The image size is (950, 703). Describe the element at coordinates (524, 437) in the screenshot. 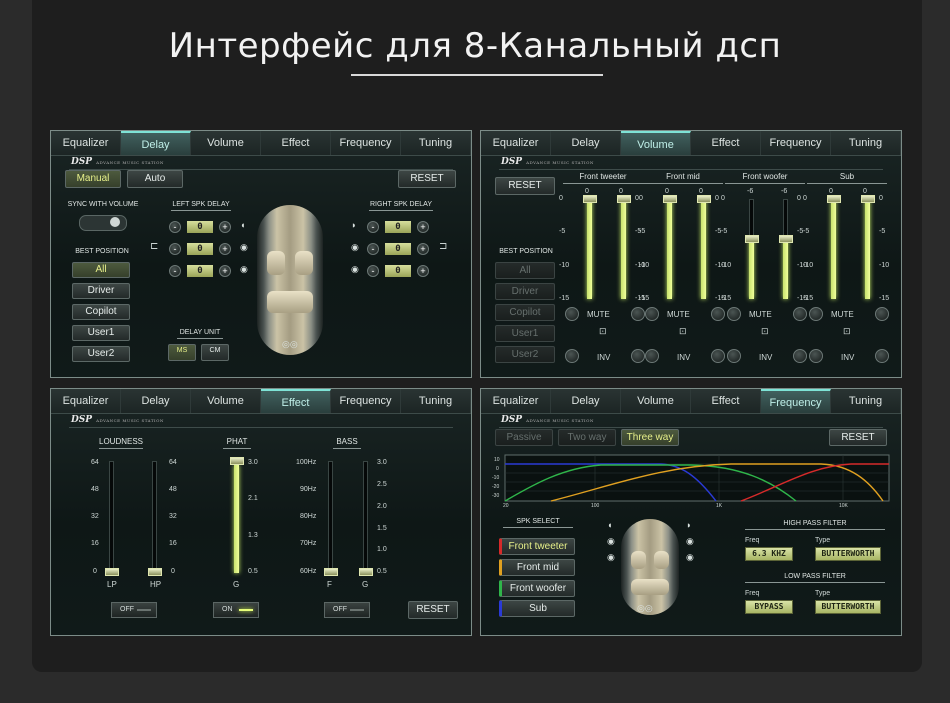

I see `mode-passive-button: Passive` at that location.